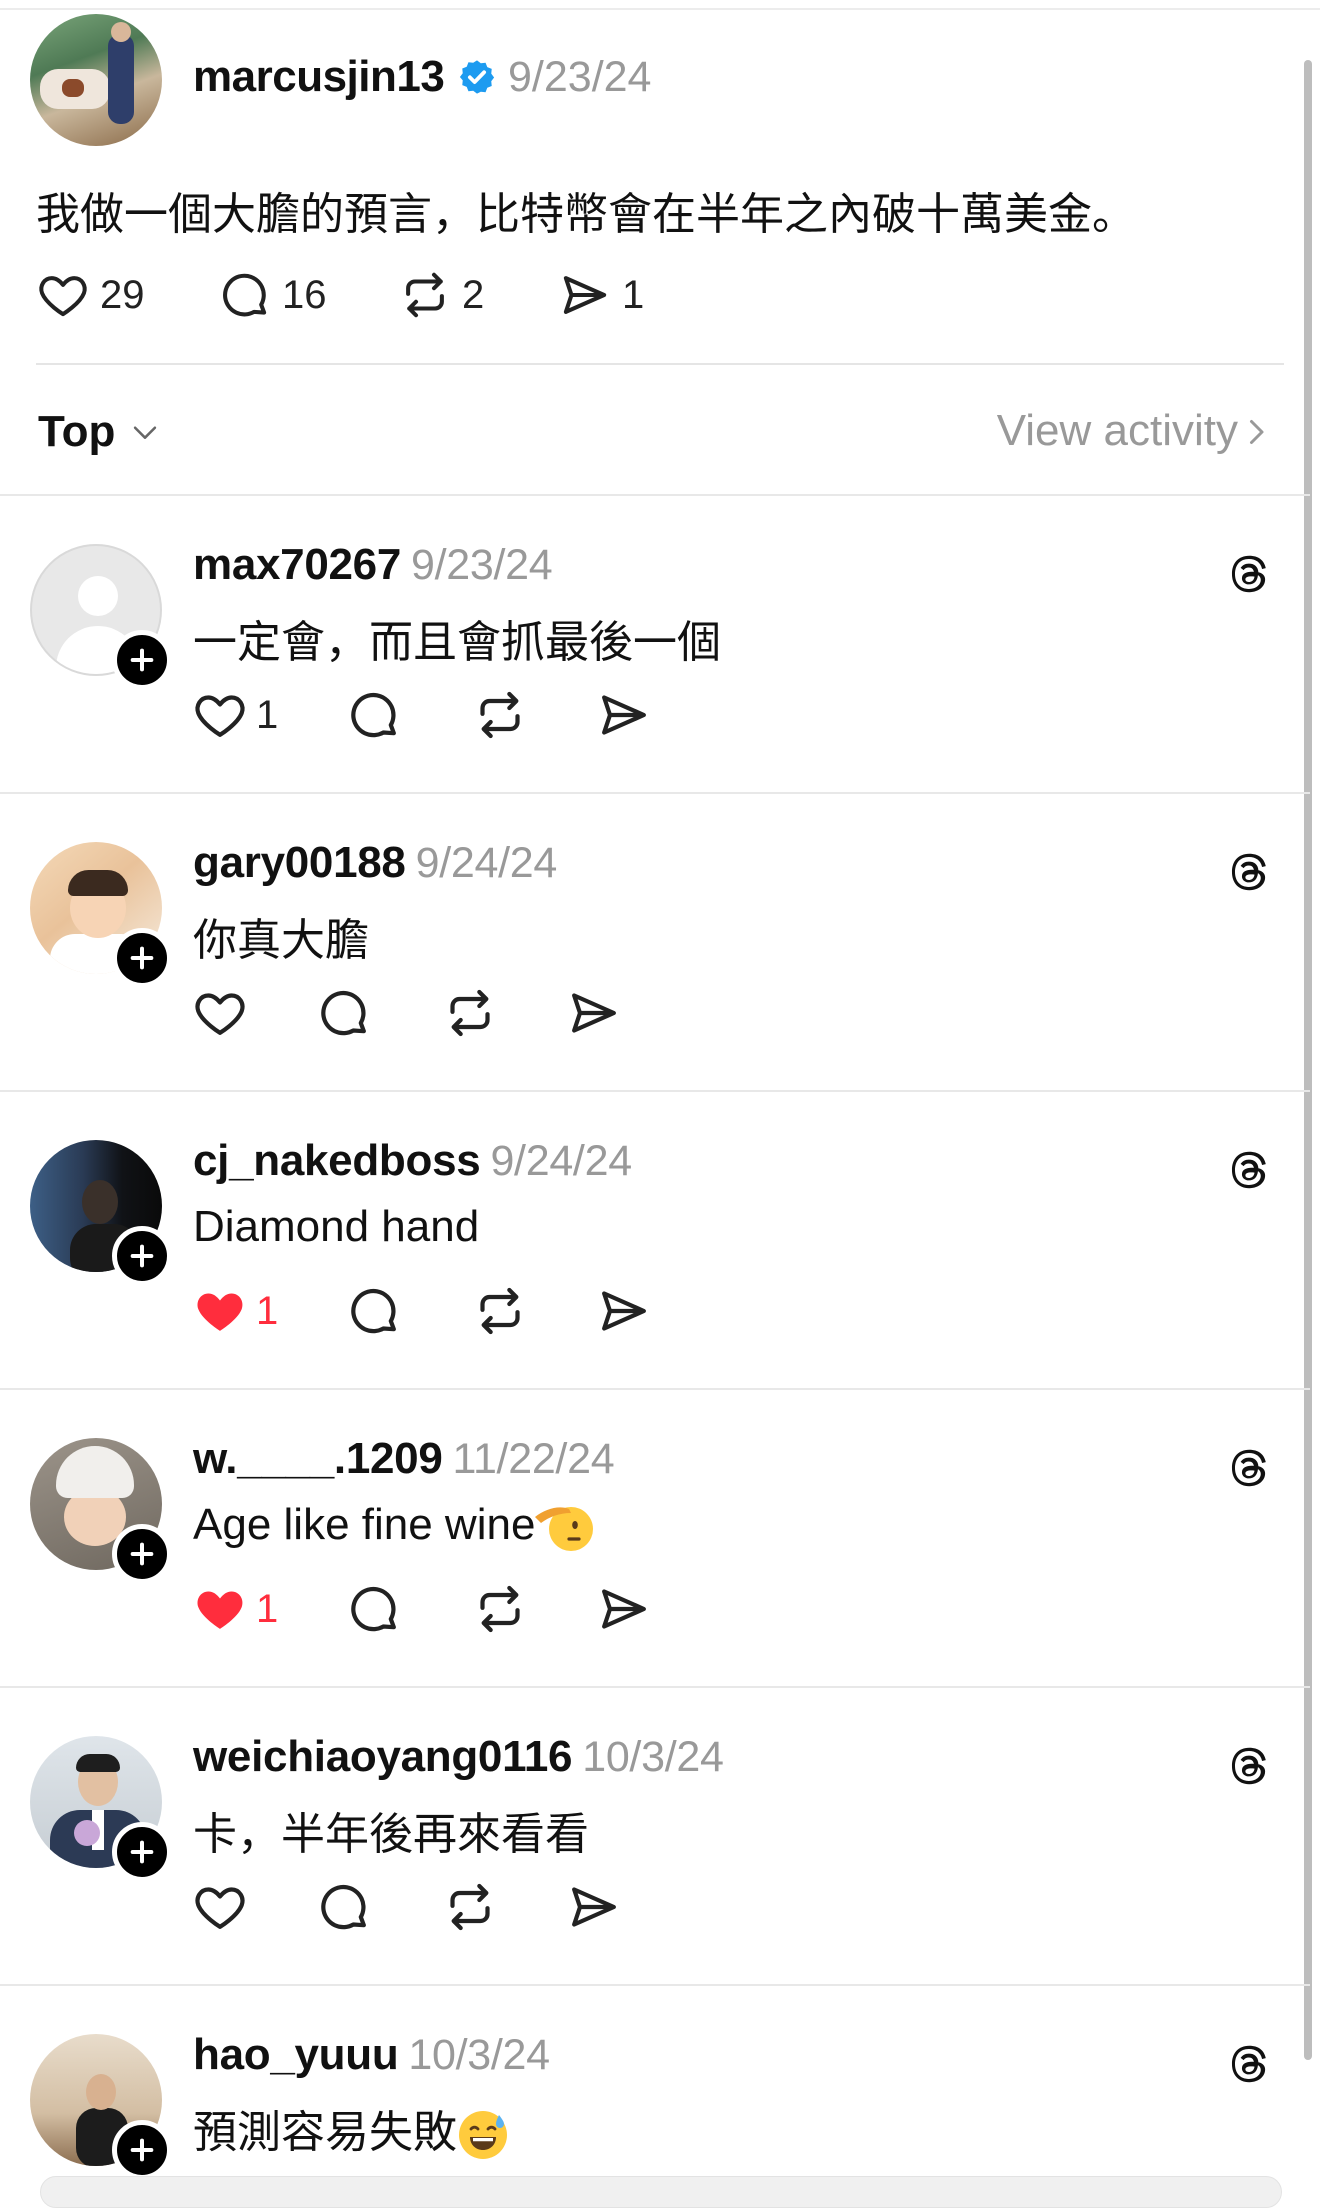 The width and height of the screenshot is (1320, 2208). I want to click on reply-item: w.____.1209 11/22/24 Age like fine wine 1, so click(650, 1536).